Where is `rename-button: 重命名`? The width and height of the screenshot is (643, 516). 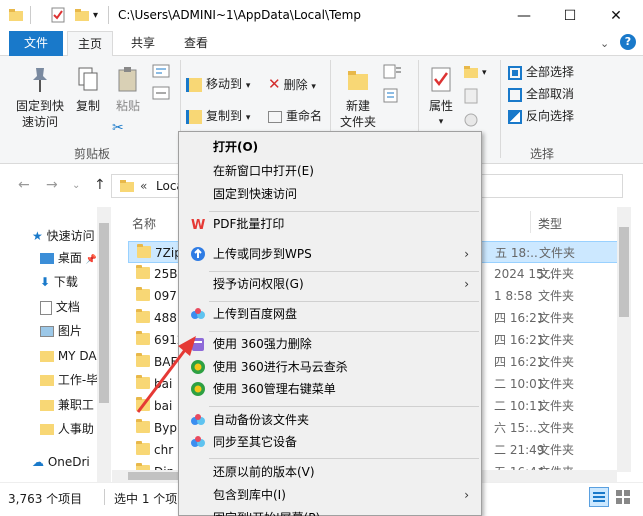
rename-button: 重命名 is located at coordinates (295, 116).